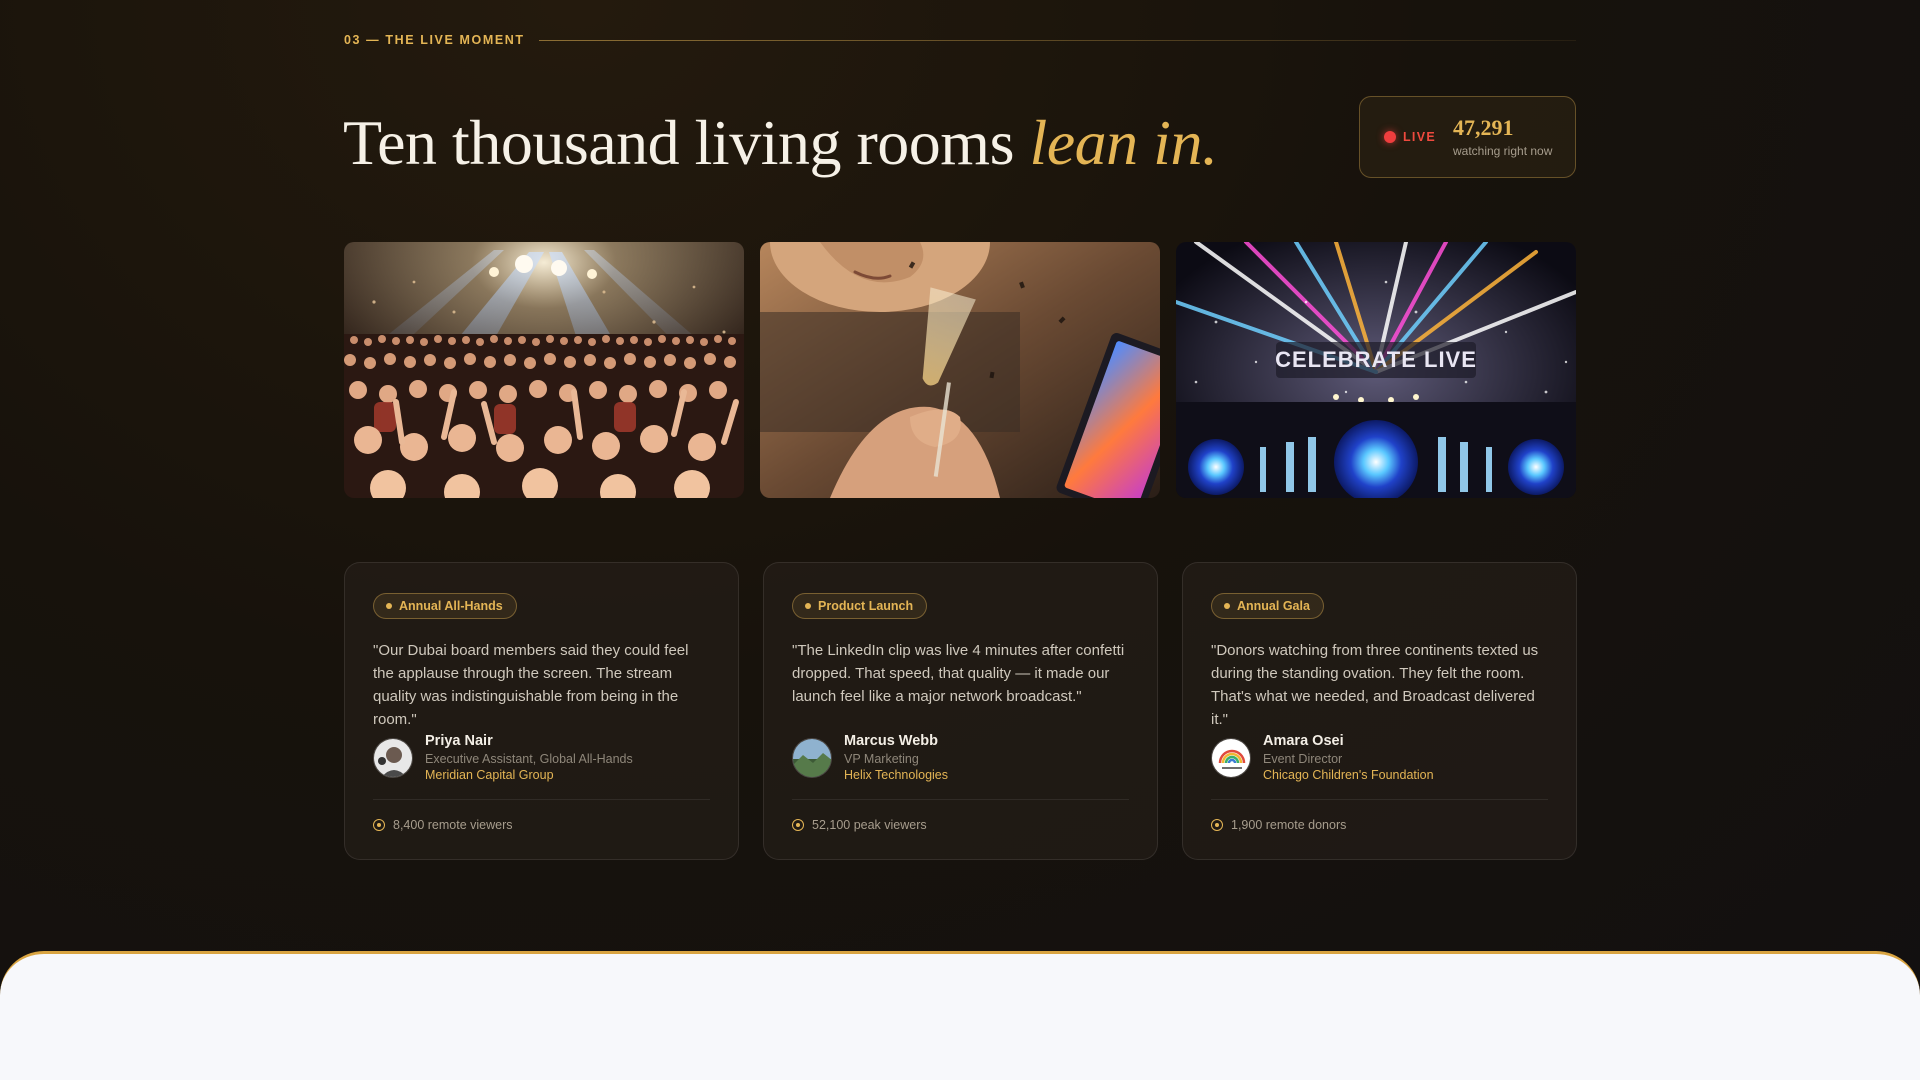 This screenshot has height=1080, width=1920. Describe the element at coordinates (960, 1015) in the screenshot. I see `next-section-panel` at that location.